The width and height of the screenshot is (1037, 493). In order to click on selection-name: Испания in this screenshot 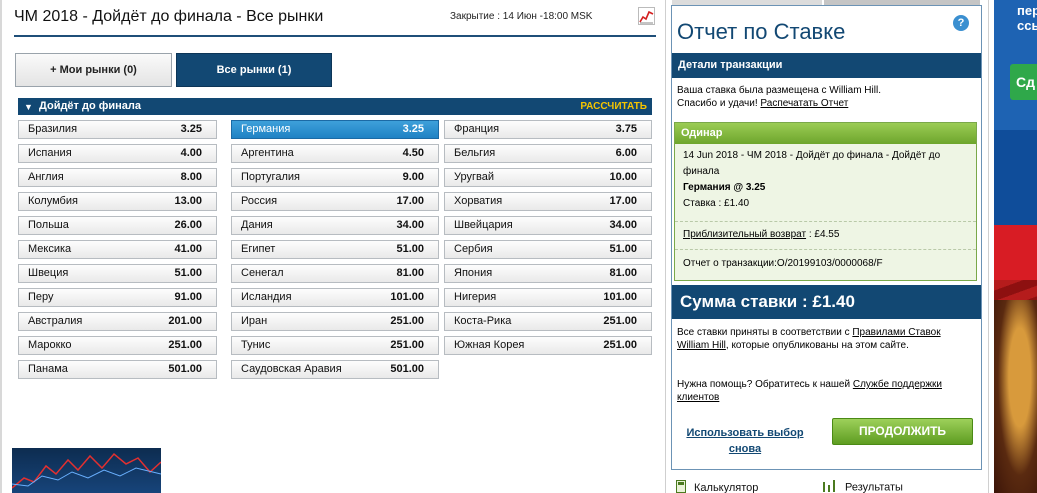, I will do `click(50, 153)`.